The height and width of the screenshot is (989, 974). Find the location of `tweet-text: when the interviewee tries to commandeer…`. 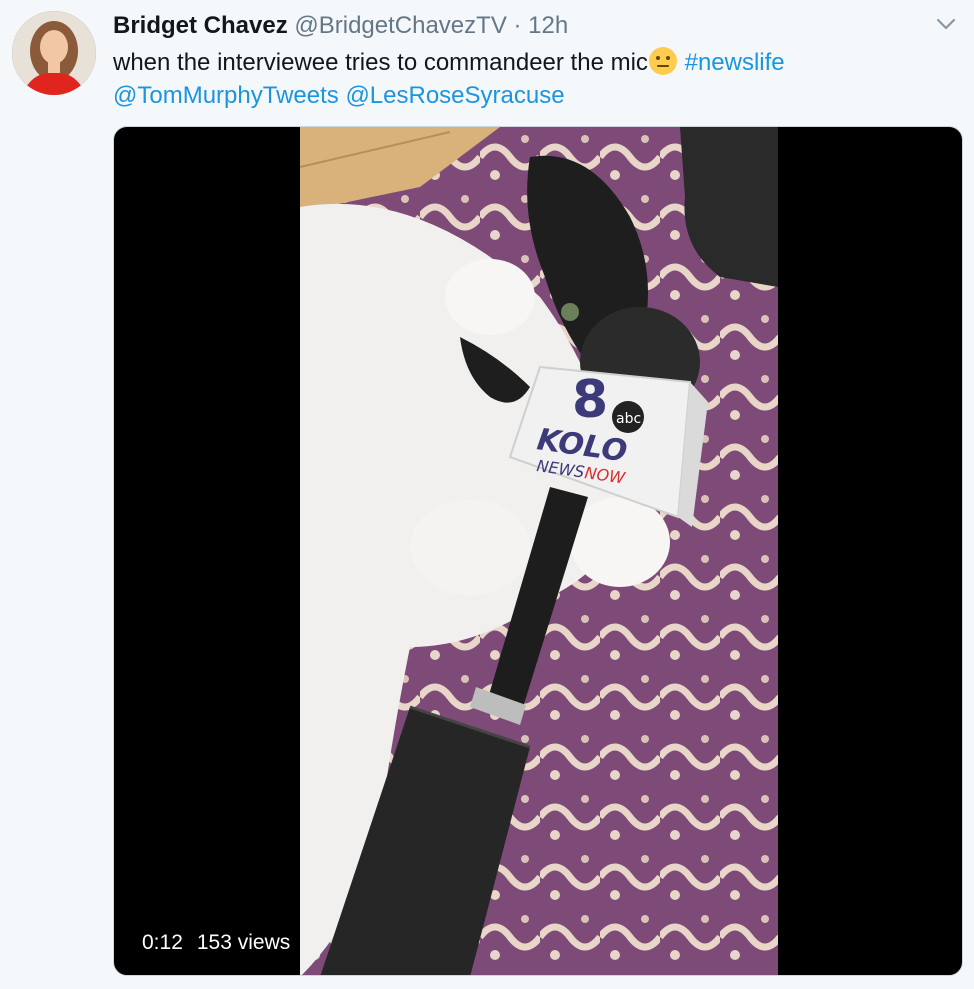

tweet-text: when the interviewee tries to commandeer… is located at coordinates (533, 79).